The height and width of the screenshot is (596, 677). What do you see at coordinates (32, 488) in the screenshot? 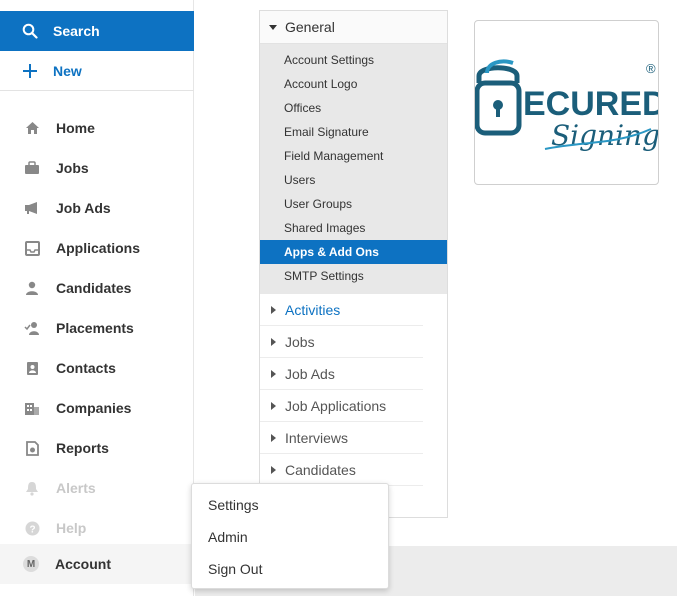
I see `bell-icon` at bounding box center [32, 488].